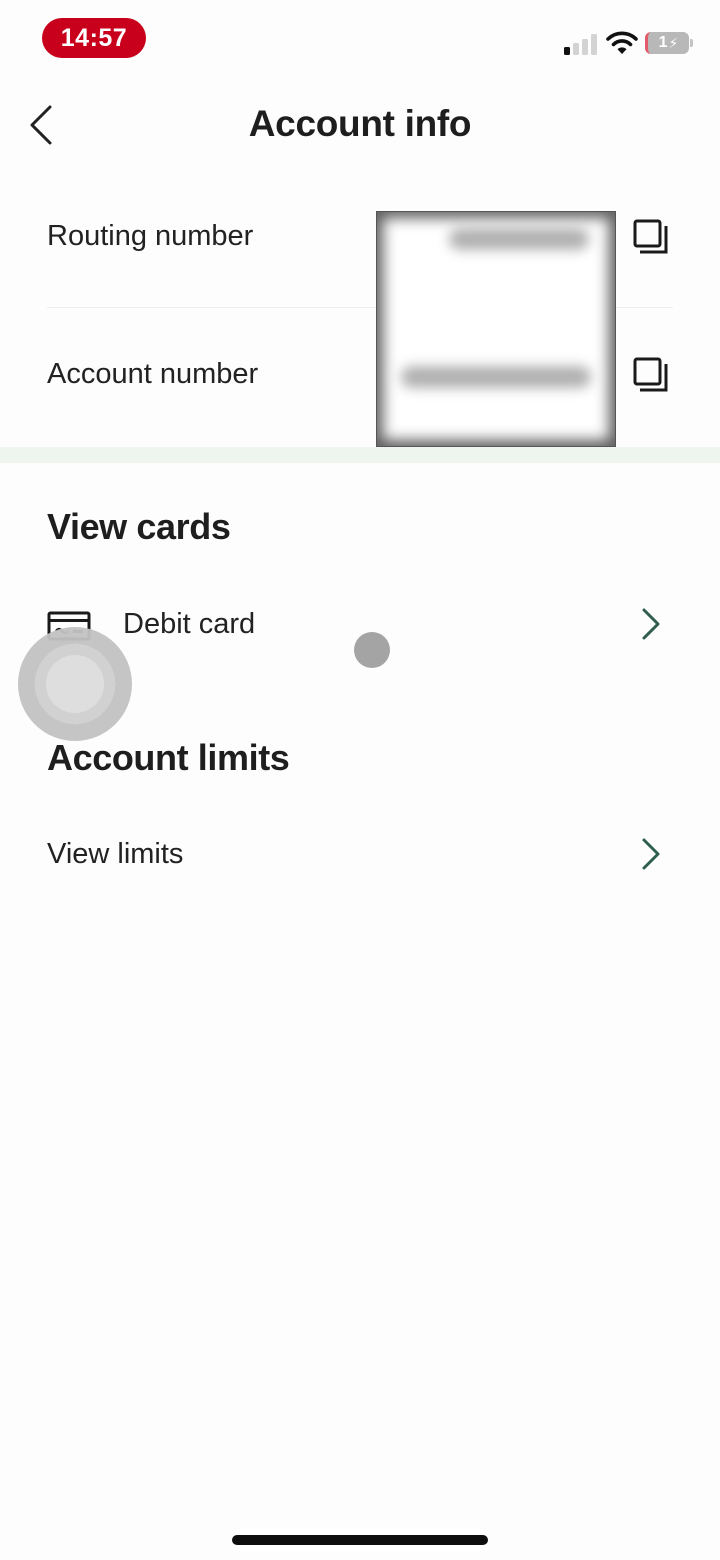 The width and height of the screenshot is (720, 1560). Describe the element at coordinates (139, 526) in the screenshot. I see `view-cards-heading: View cards` at that location.